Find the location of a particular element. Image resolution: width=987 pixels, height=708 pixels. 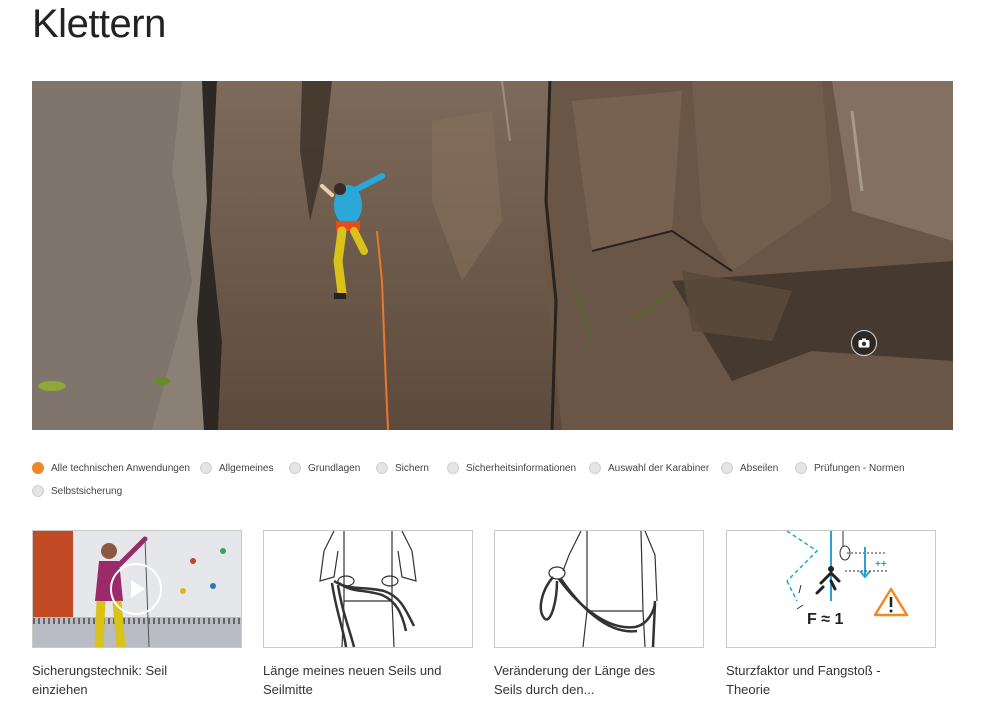

filter-auswahl-der-karabiner: Auswahl der Karabiner is located at coordinates (649, 468).